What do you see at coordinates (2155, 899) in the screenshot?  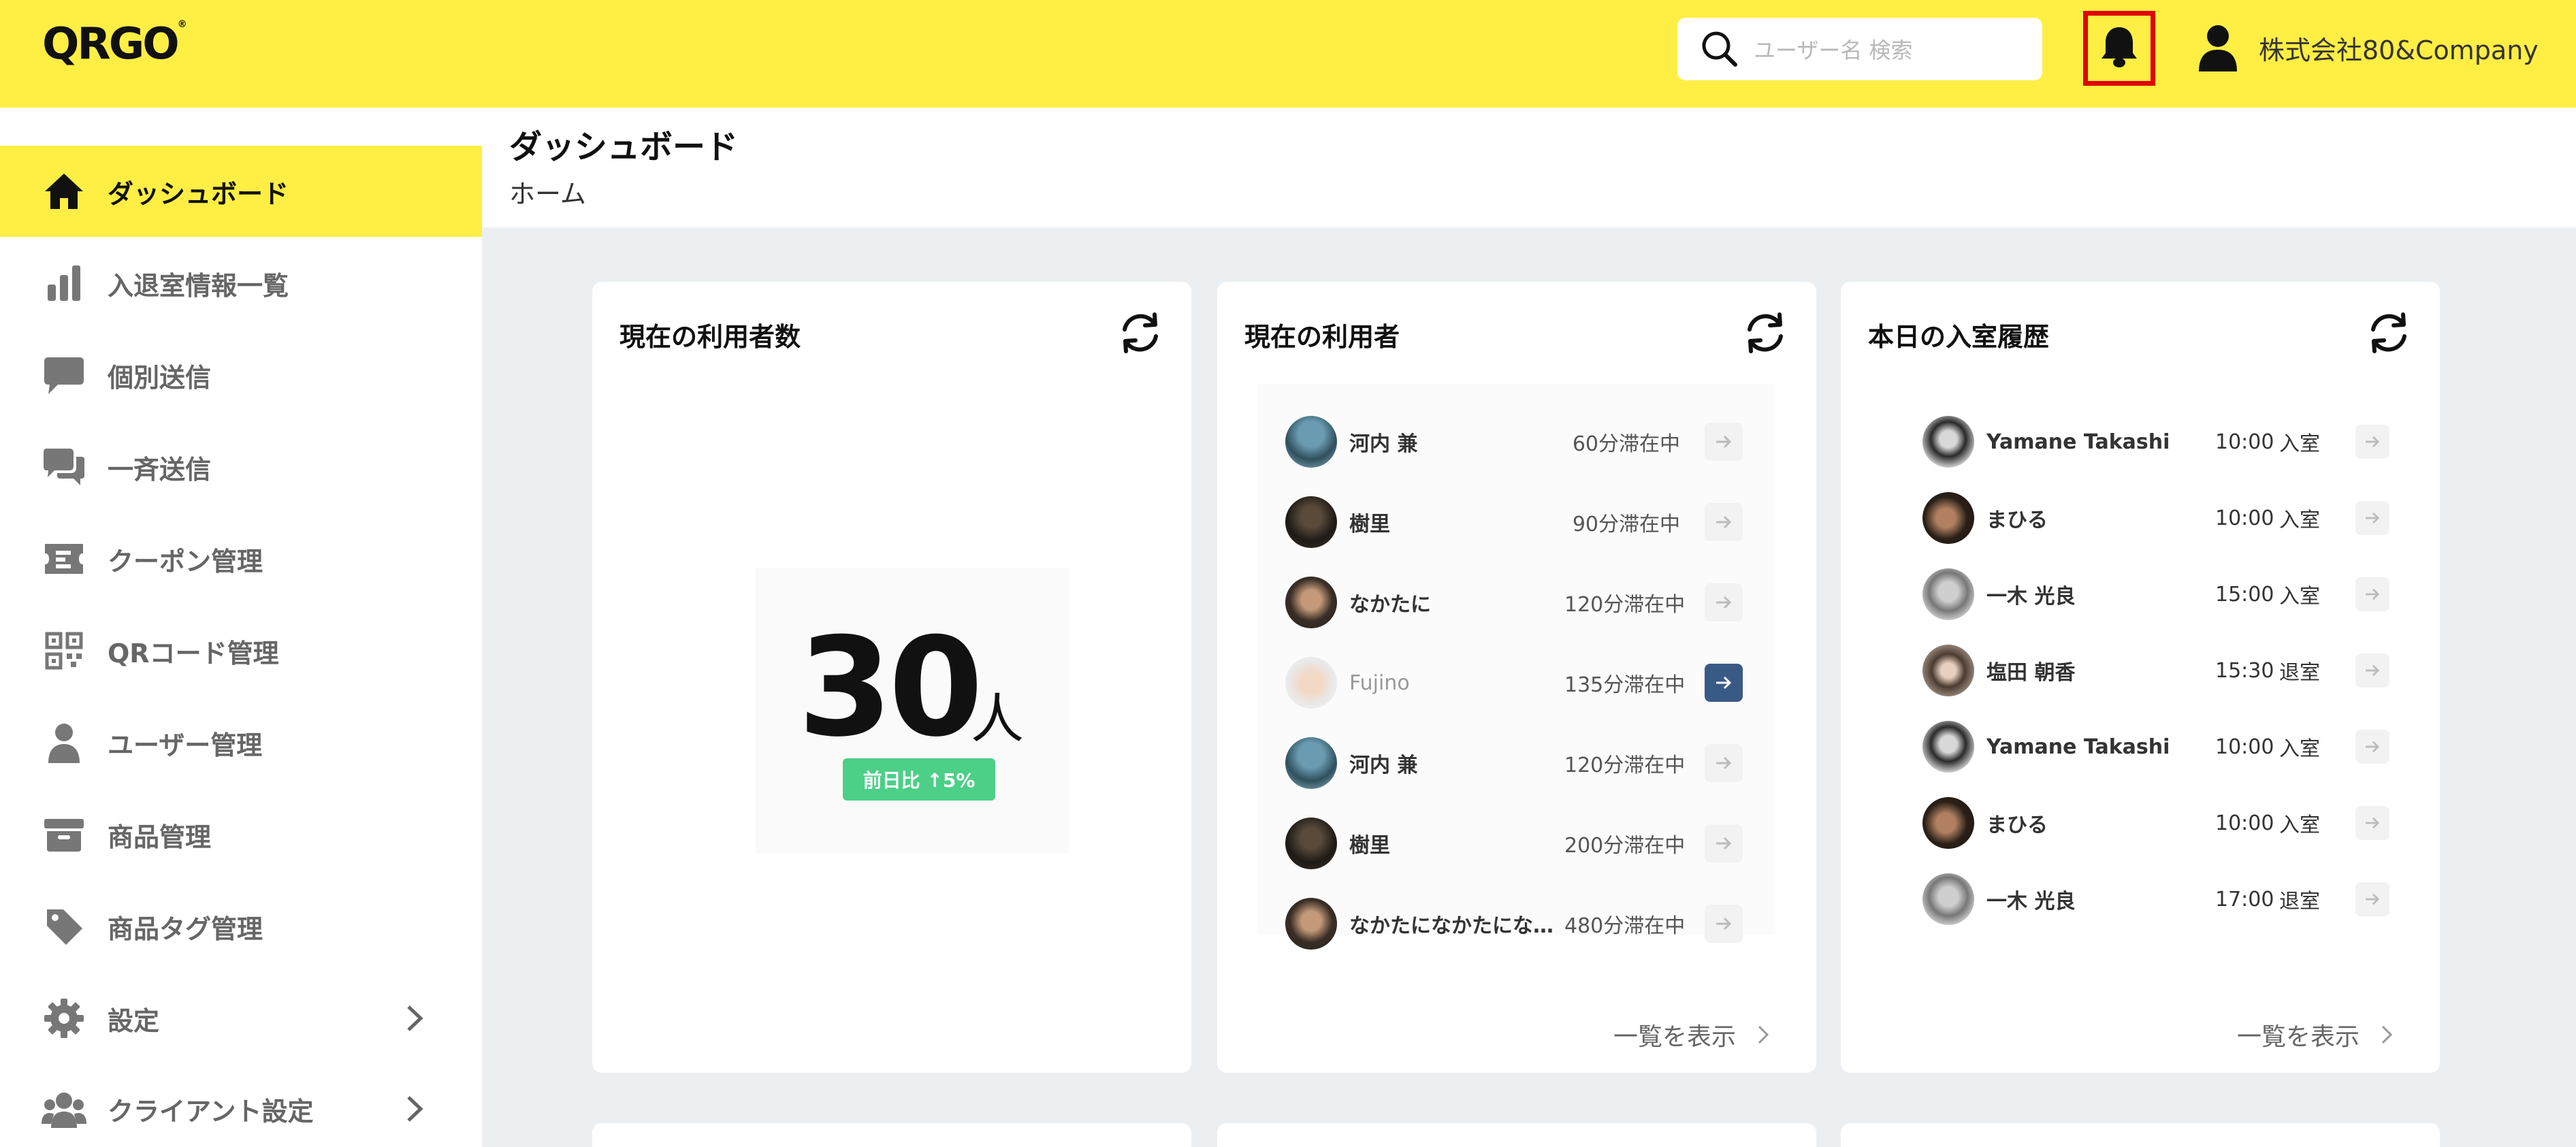 I see `list-item: 一木 光良 17:00 退室` at bounding box center [2155, 899].